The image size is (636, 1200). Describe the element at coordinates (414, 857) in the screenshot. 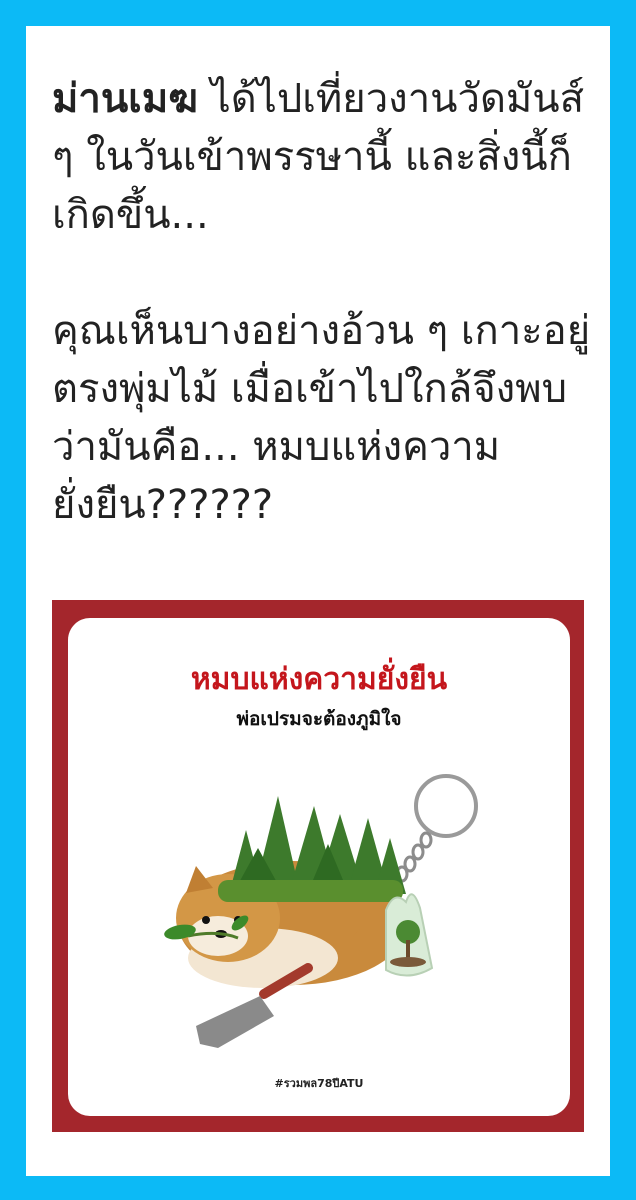

I see `keychain-icon` at that location.